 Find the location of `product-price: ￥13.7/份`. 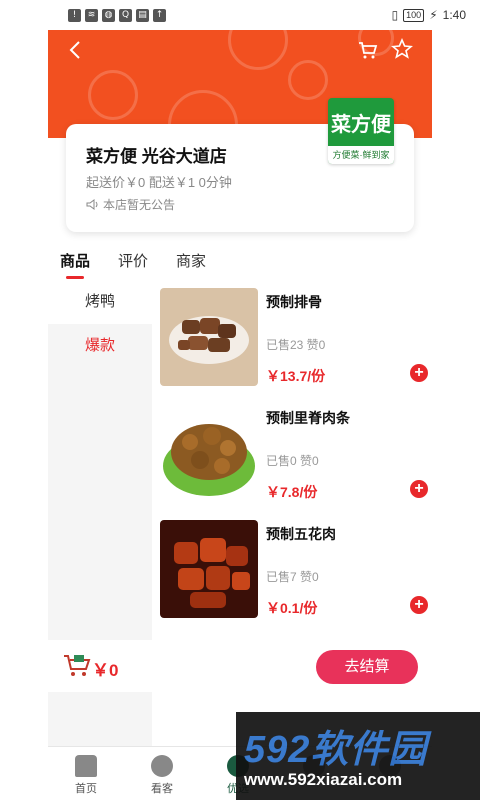

product-price: ￥13.7/份 is located at coordinates (296, 376).